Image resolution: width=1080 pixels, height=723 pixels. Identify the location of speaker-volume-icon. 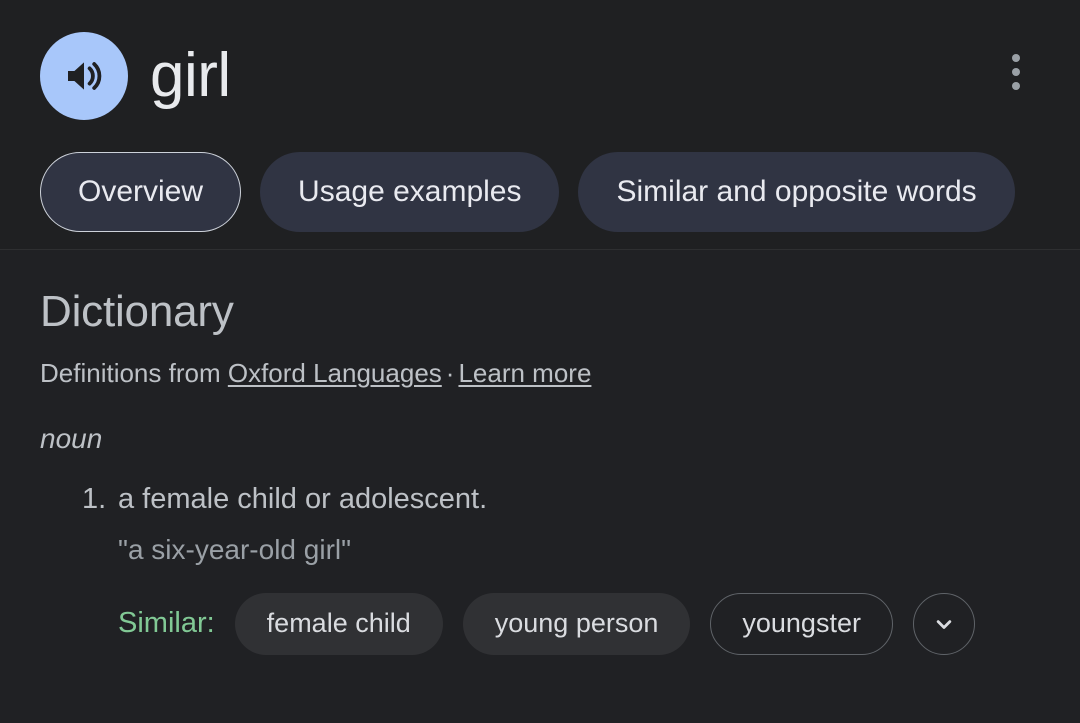
(84, 76).